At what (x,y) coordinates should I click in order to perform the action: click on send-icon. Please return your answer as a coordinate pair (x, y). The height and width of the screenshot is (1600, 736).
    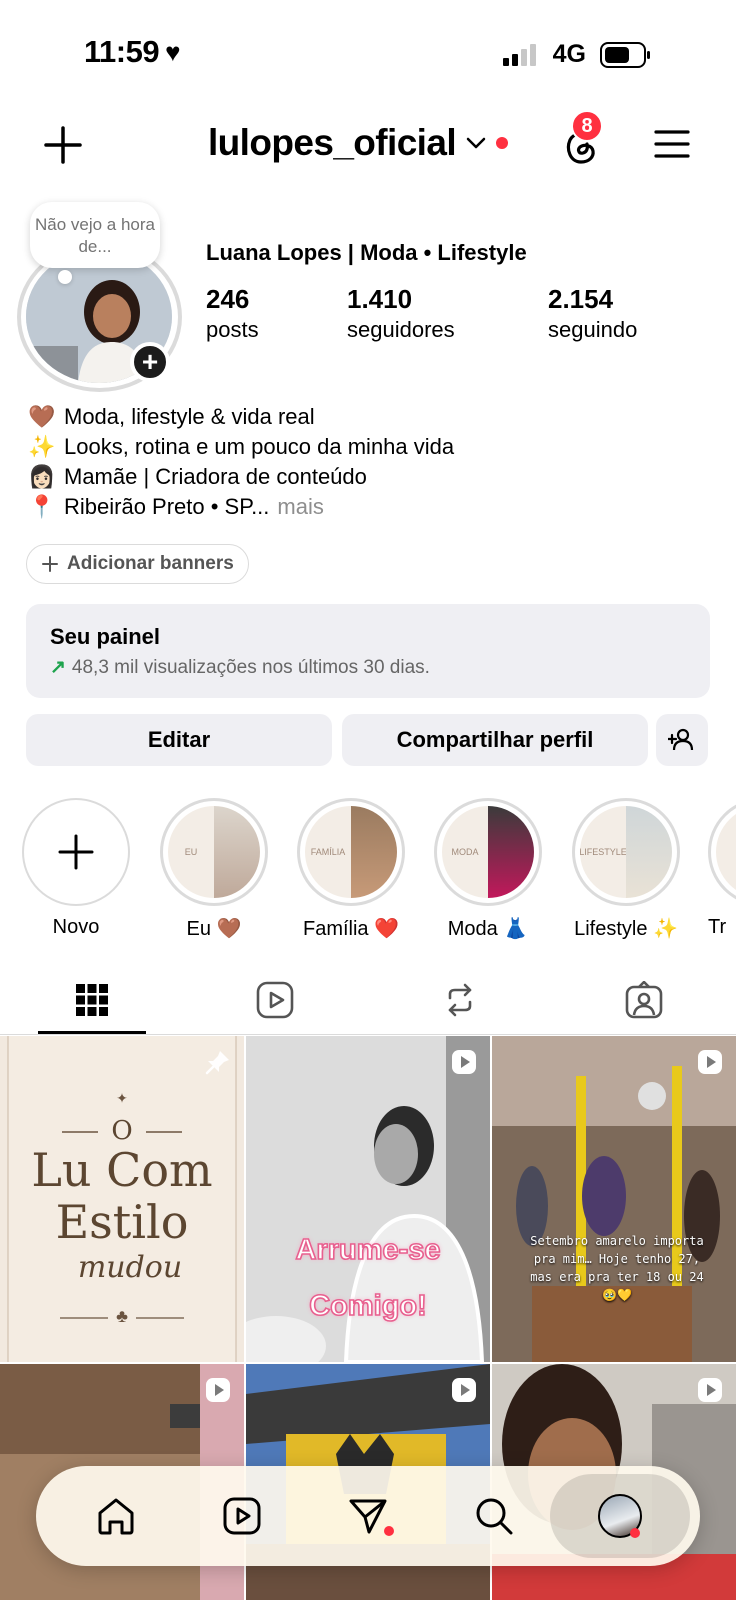
    Looking at the image, I should click on (368, 1516).